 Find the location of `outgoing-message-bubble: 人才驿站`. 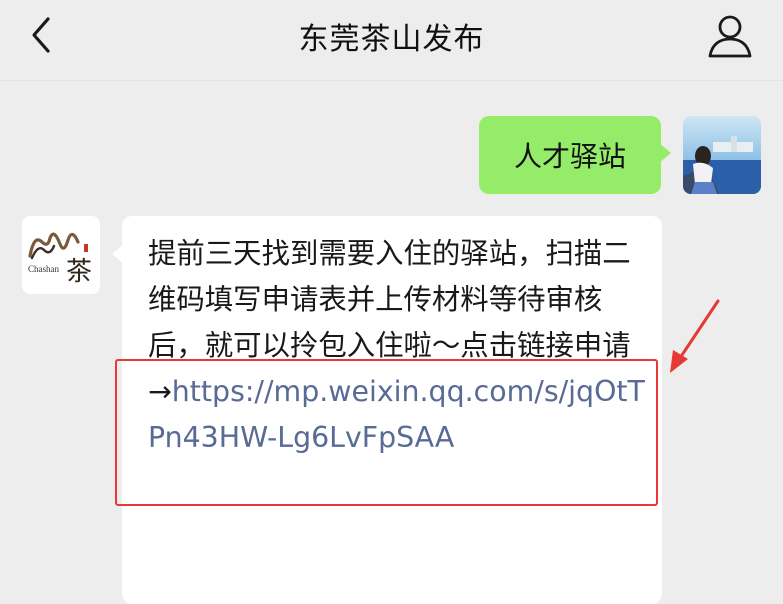

outgoing-message-bubble: 人才驿站 is located at coordinates (575, 155).